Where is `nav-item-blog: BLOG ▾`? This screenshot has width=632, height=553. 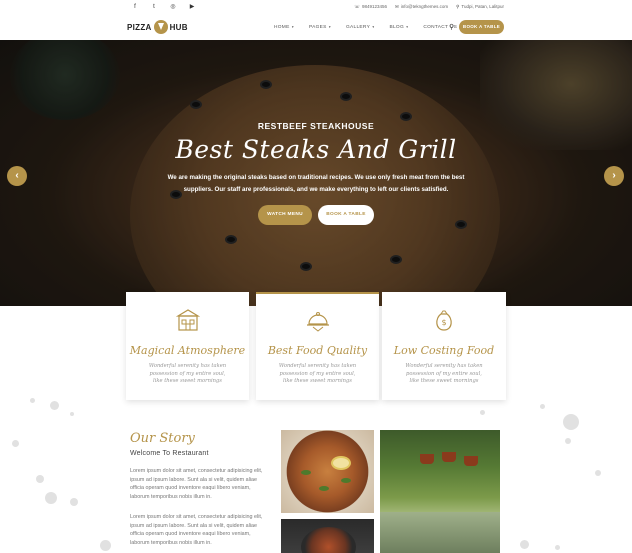 nav-item-blog: BLOG ▾ is located at coordinates (398, 27).